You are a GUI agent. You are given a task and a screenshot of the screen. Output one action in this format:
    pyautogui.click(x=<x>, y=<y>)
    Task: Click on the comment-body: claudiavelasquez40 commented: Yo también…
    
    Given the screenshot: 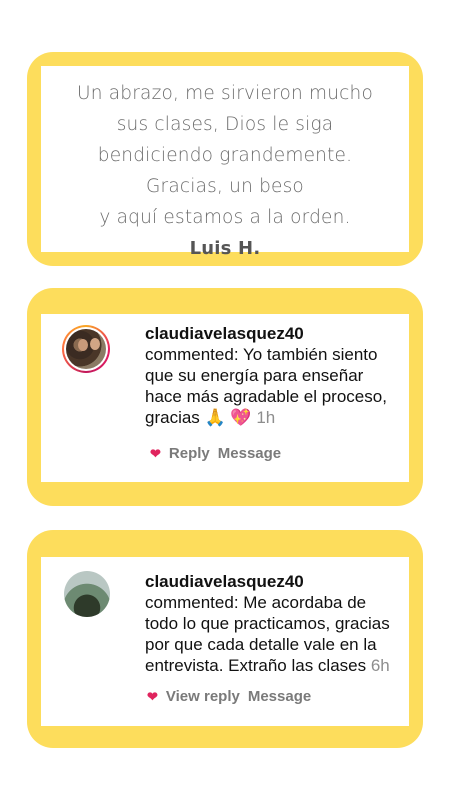 What is the action you would take?
    pyautogui.click(x=280, y=375)
    